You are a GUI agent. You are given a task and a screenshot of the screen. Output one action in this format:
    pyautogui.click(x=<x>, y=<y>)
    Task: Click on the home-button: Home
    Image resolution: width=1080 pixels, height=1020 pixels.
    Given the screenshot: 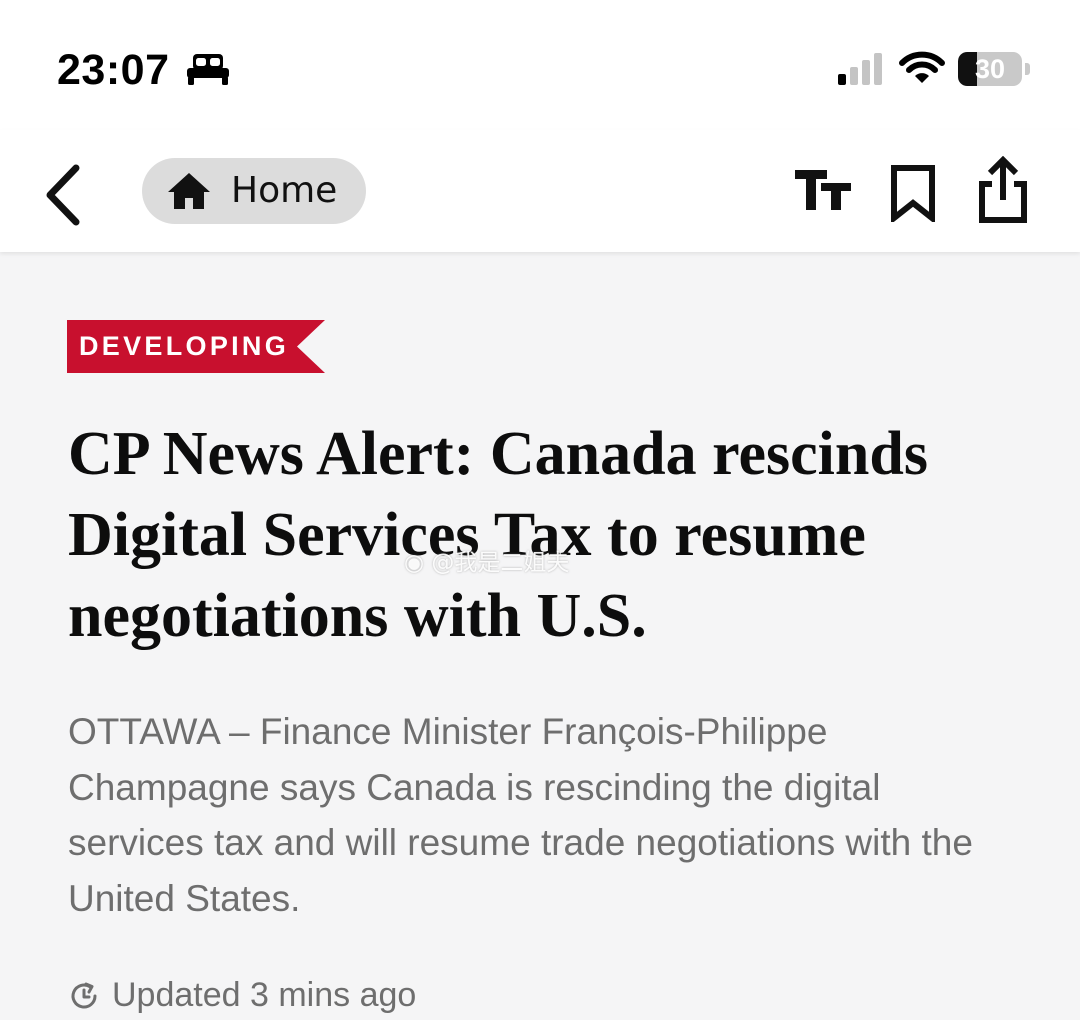 What is the action you would take?
    pyautogui.click(x=254, y=191)
    